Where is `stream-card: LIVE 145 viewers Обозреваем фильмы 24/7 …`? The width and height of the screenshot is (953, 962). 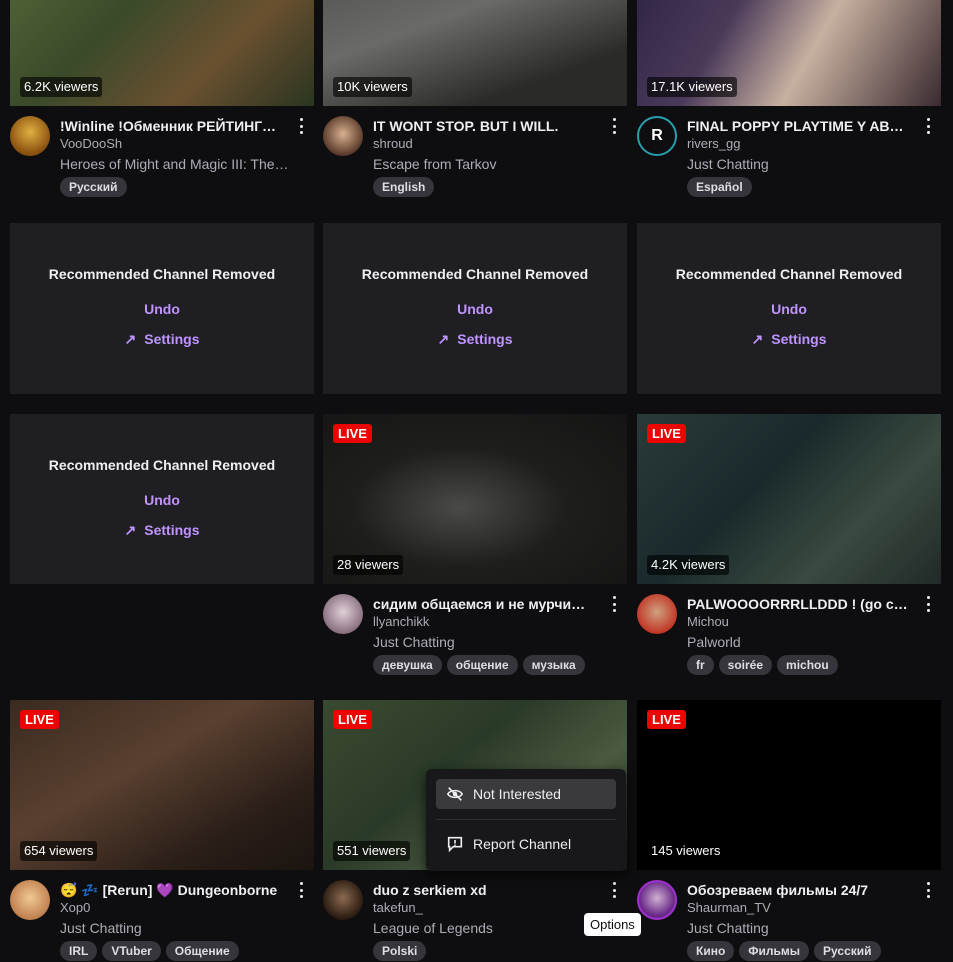
stream-card: LIVE 145 viewers Обозреваем фильмы 24/7 … is located at coordinates (789, 831).